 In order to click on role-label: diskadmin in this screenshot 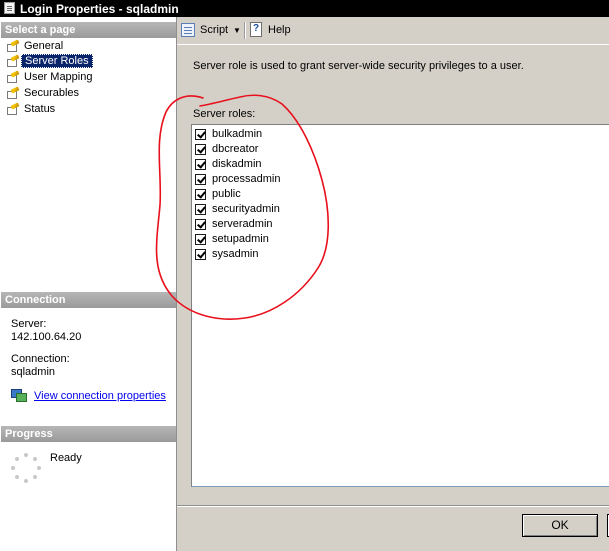, I will do `click(237, 164)`.